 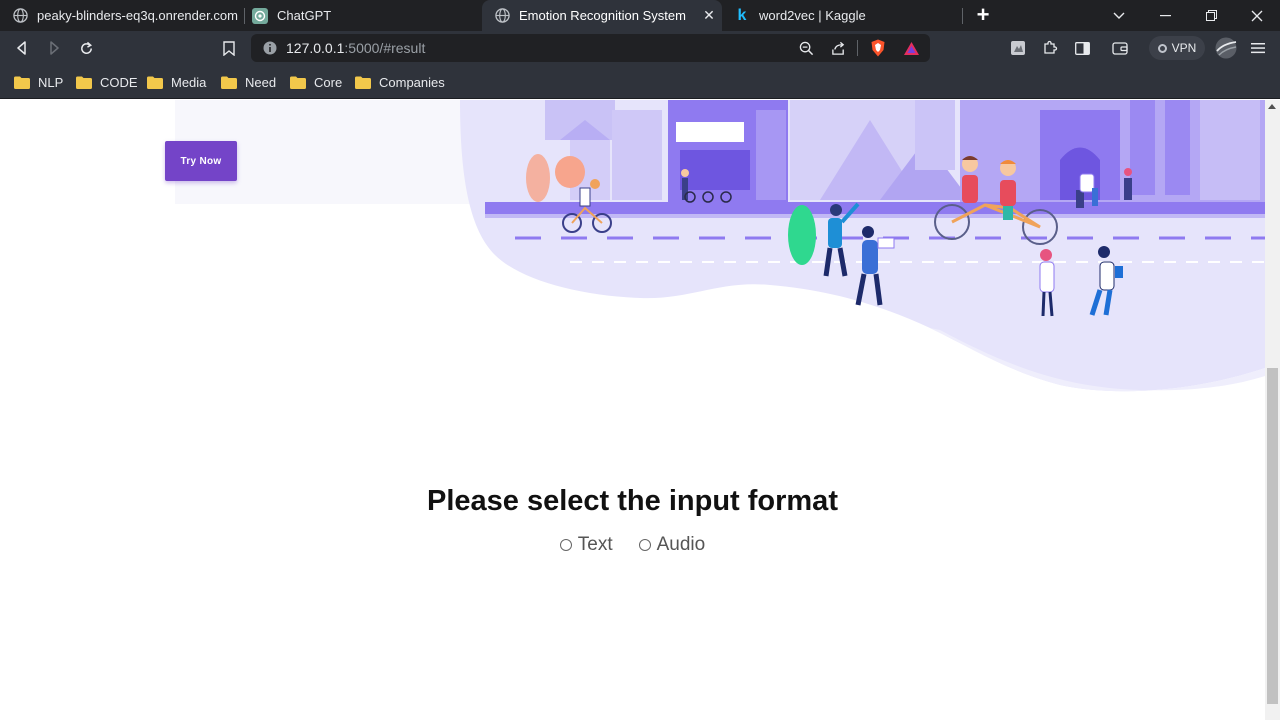 I want to click on puzzle-extensions-icon, so click(x=1050, y=48).